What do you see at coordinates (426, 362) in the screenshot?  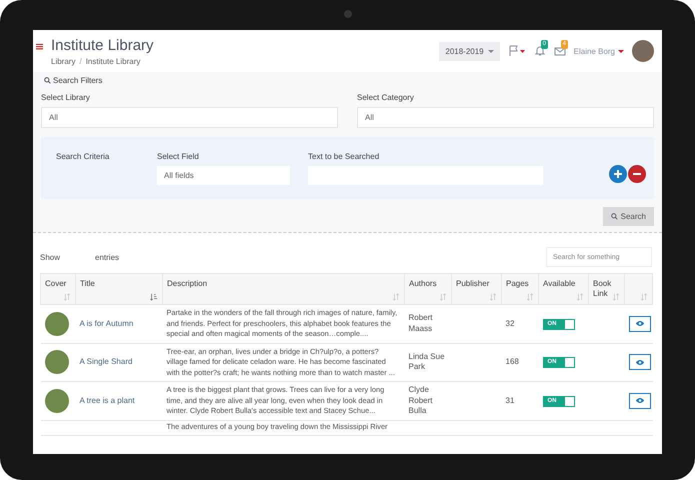 I see `author-name: Linda Sue Park` at bounding box center [426, 362].